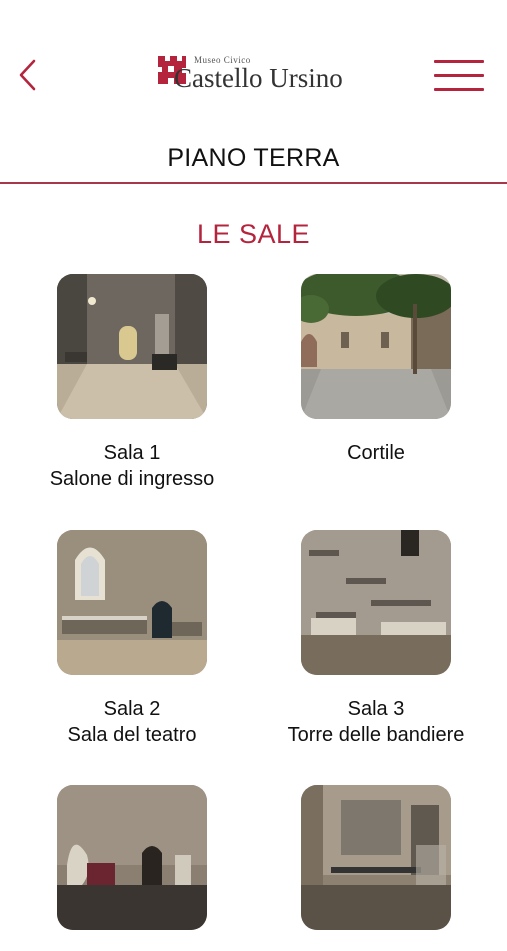  I want to click on room-card-sala-2: Sala 2 Sala del teatro, so click(132, 639).